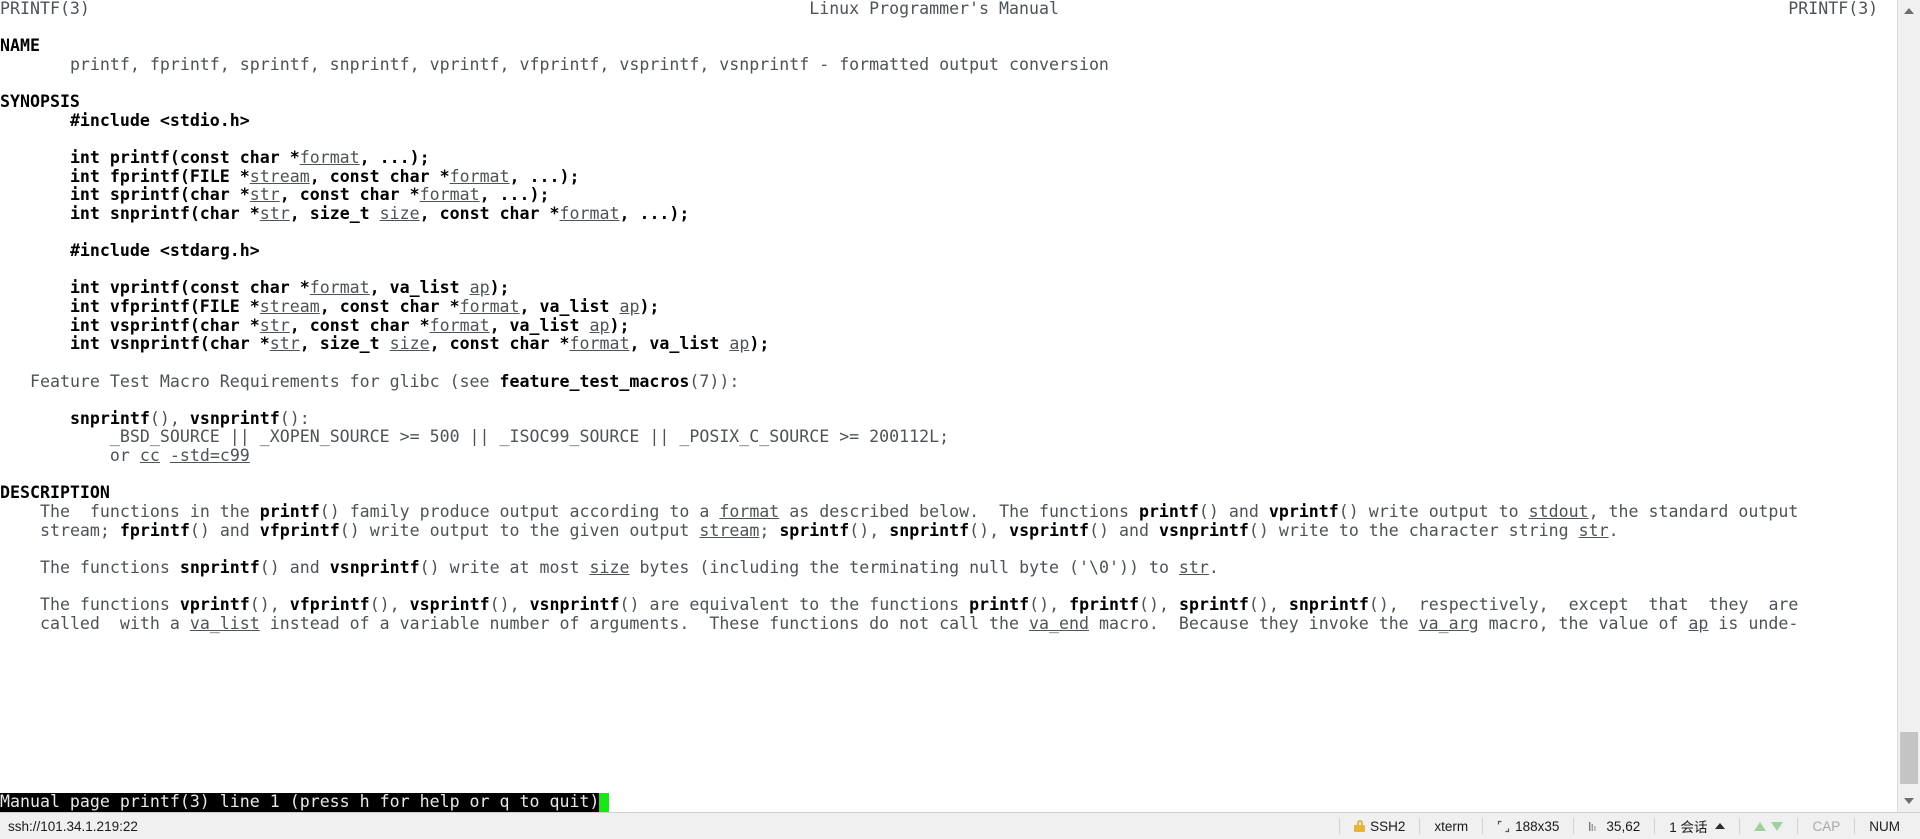 This screenshot has height=839, width=1920. I want to click on include-stdio-line: #include <stdio.h>, so click(948, 120).